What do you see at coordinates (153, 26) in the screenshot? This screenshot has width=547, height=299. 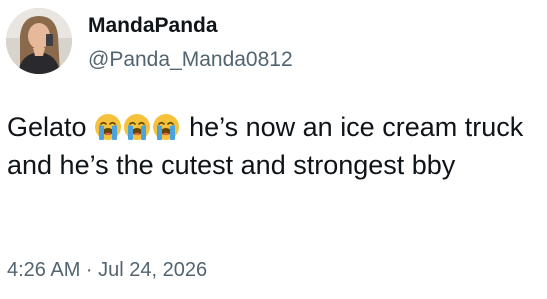 I see `author-display-name: MandaPanda` at bounding box center [153, 26].